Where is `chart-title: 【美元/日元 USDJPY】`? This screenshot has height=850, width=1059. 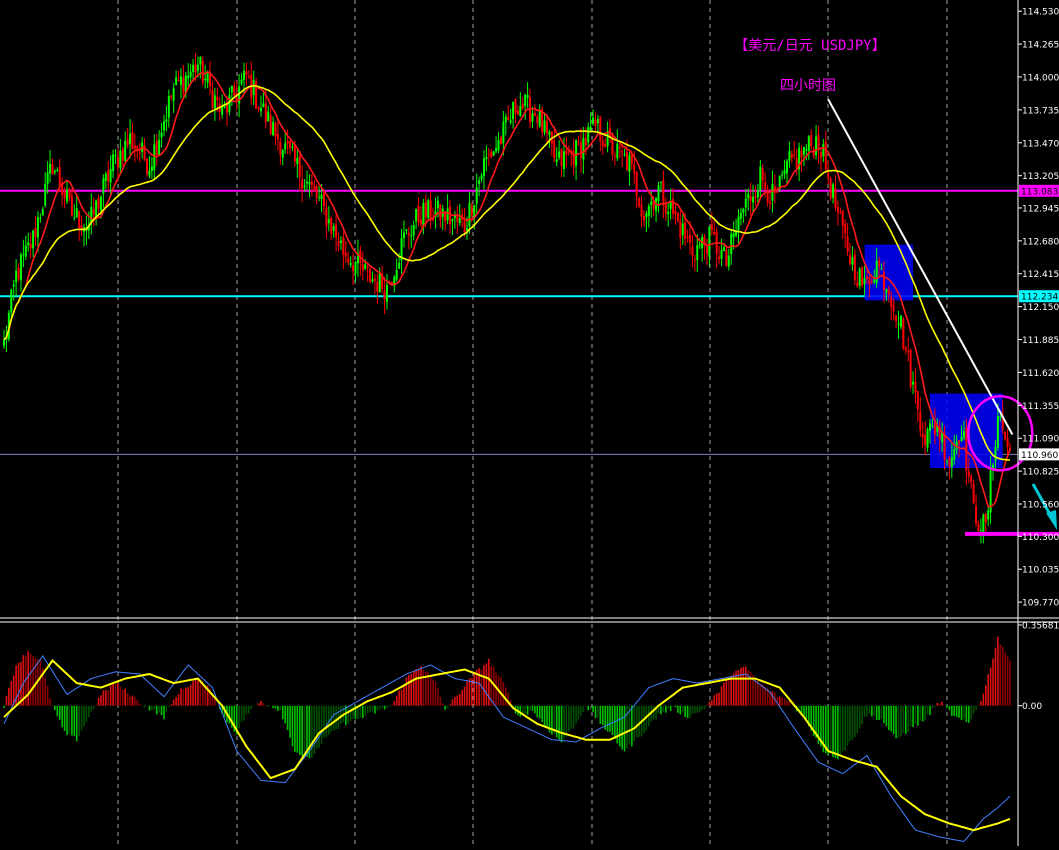 chart-title: 【美元/日元 USDJPY】 is located at coordinates (809, 46).